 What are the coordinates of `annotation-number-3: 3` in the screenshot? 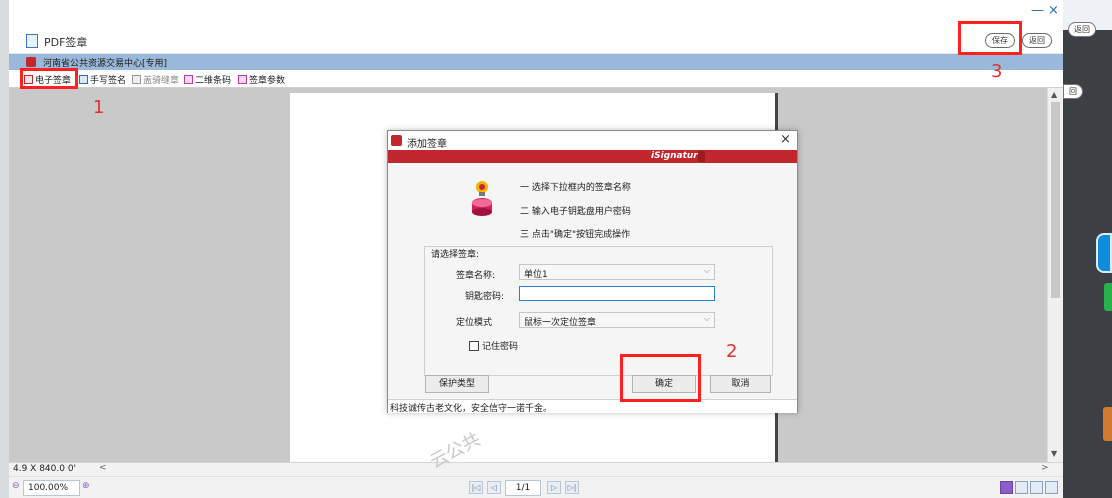 It's located at (997, 71).